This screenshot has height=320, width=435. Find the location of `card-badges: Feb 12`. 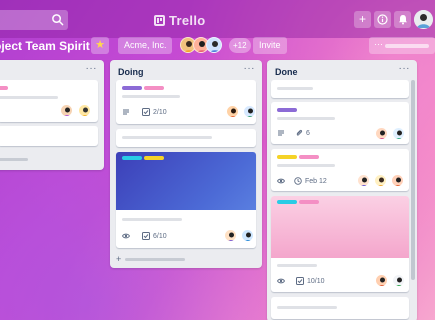

card-badges: Feb 12 is located at coordinates (302, 181).